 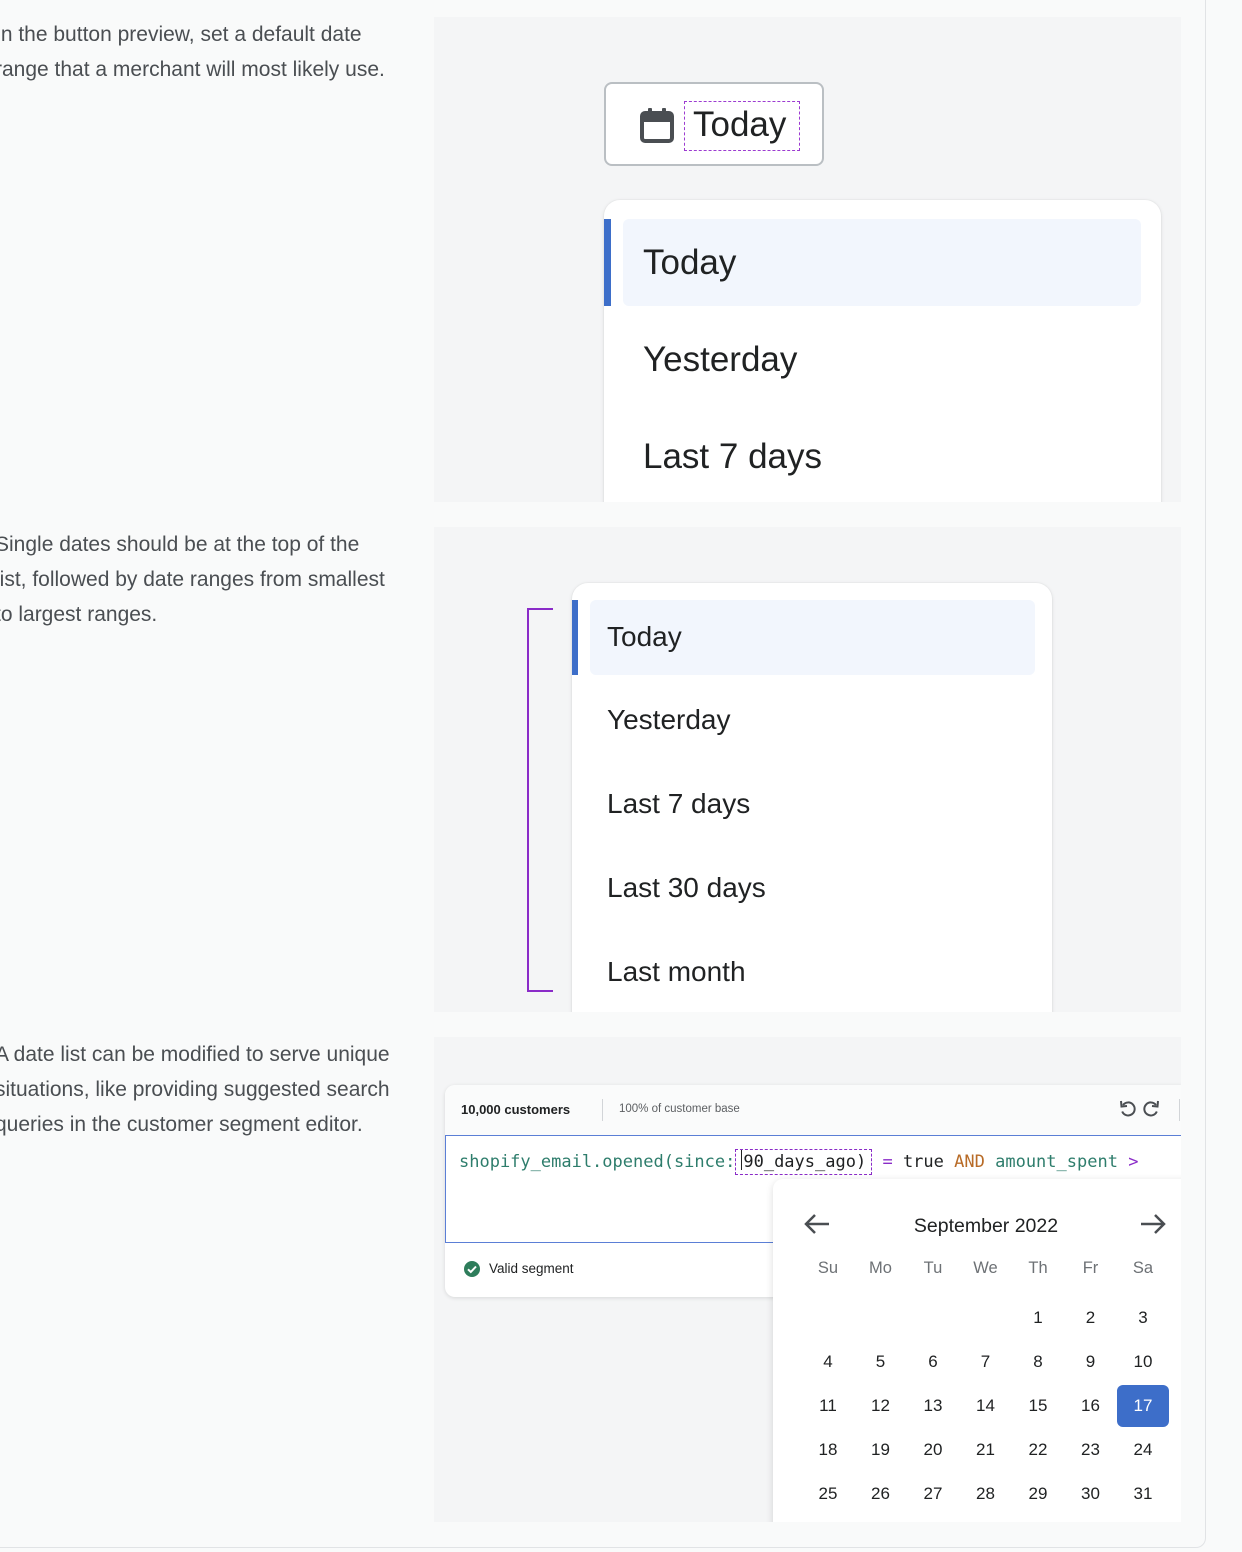 What do you see at coordinates (1128, 1109) in the screenshot?
I see `undo-icon` at bounding box center [1128, 1109].